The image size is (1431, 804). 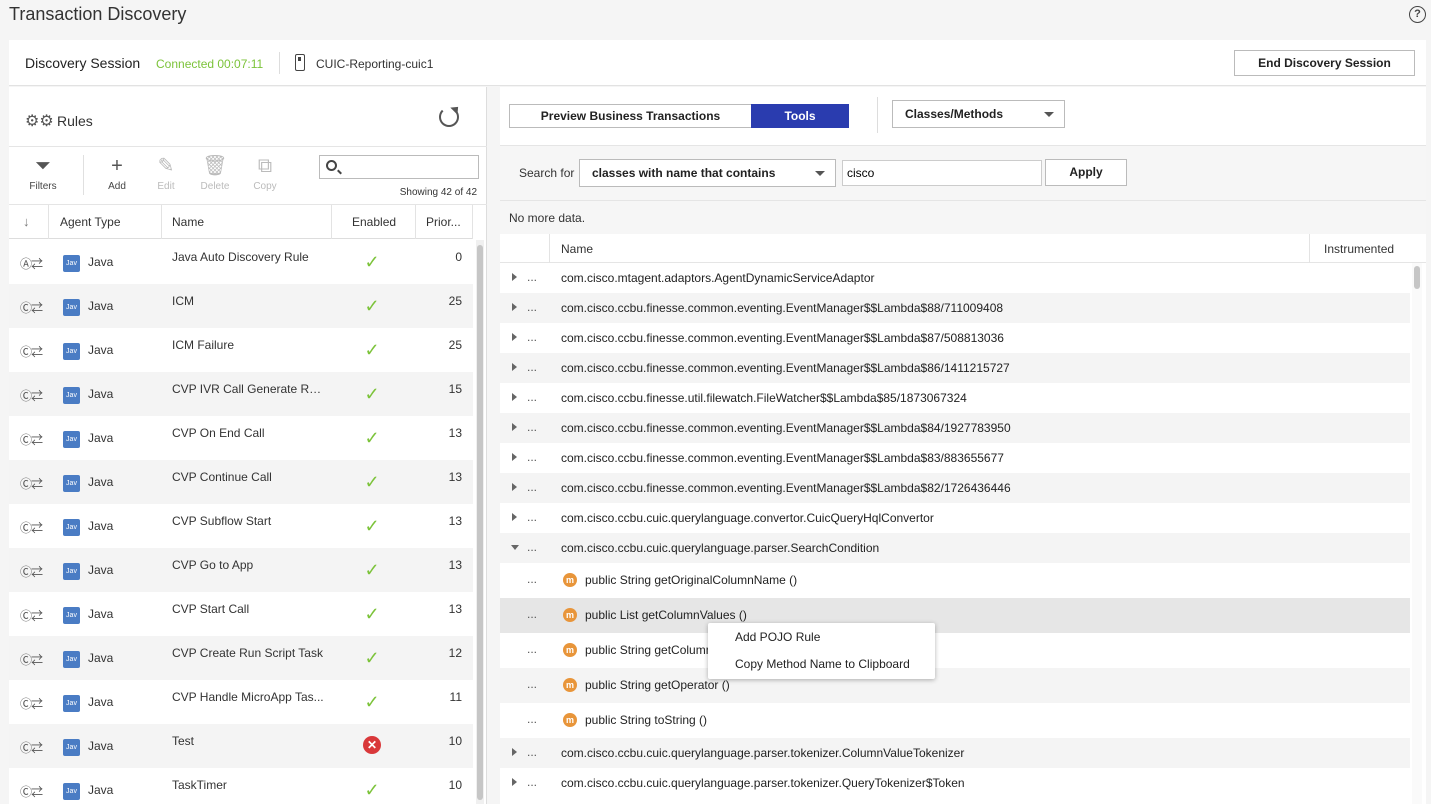 I want to click on rule-priority: 12, so click(x=455, y=653).